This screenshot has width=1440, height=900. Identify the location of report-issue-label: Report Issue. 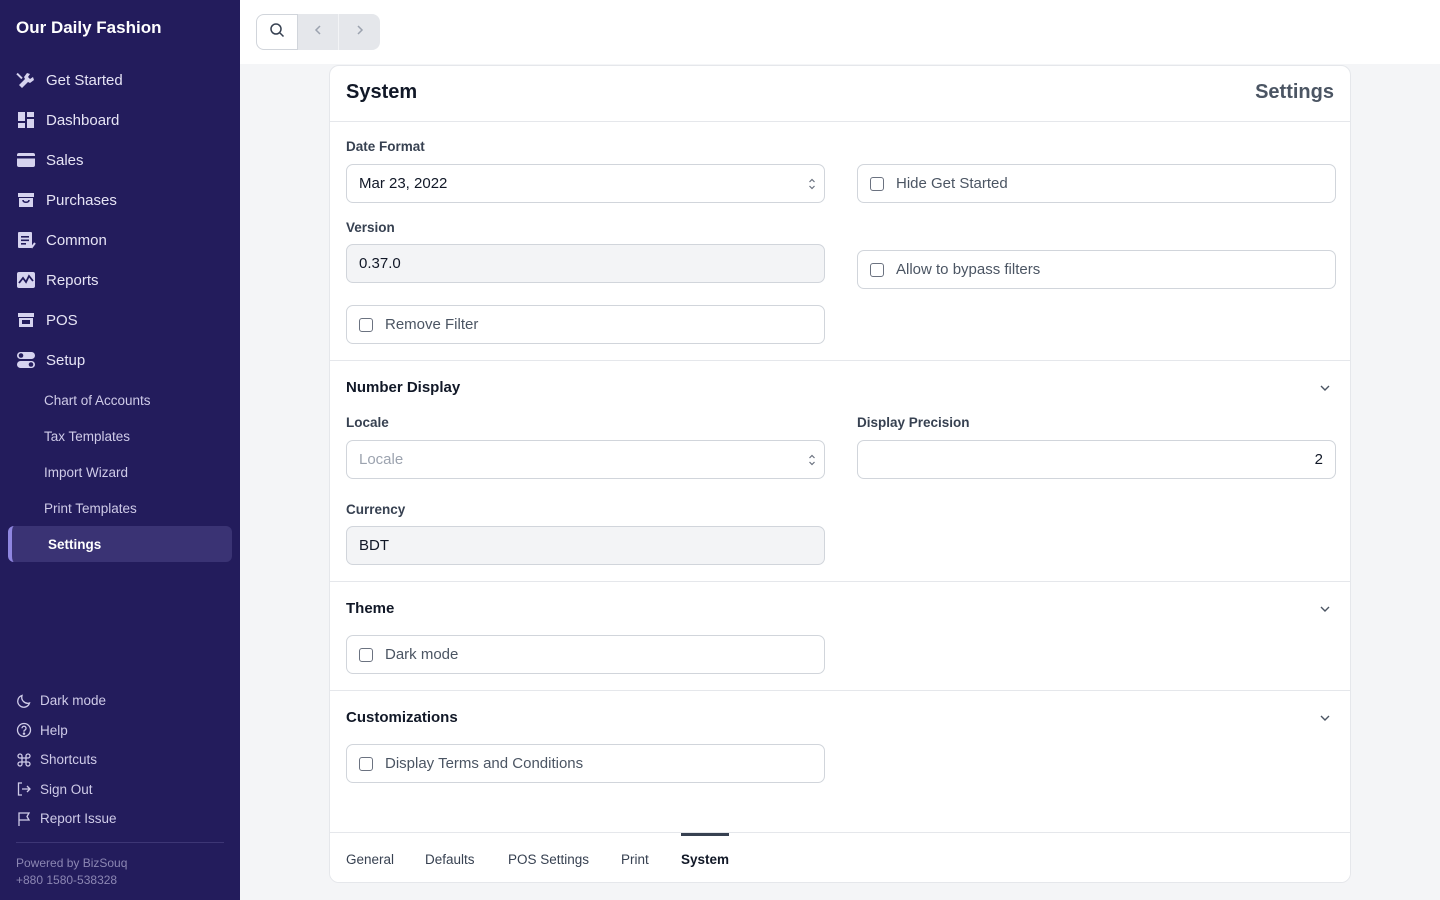
(78, 819).